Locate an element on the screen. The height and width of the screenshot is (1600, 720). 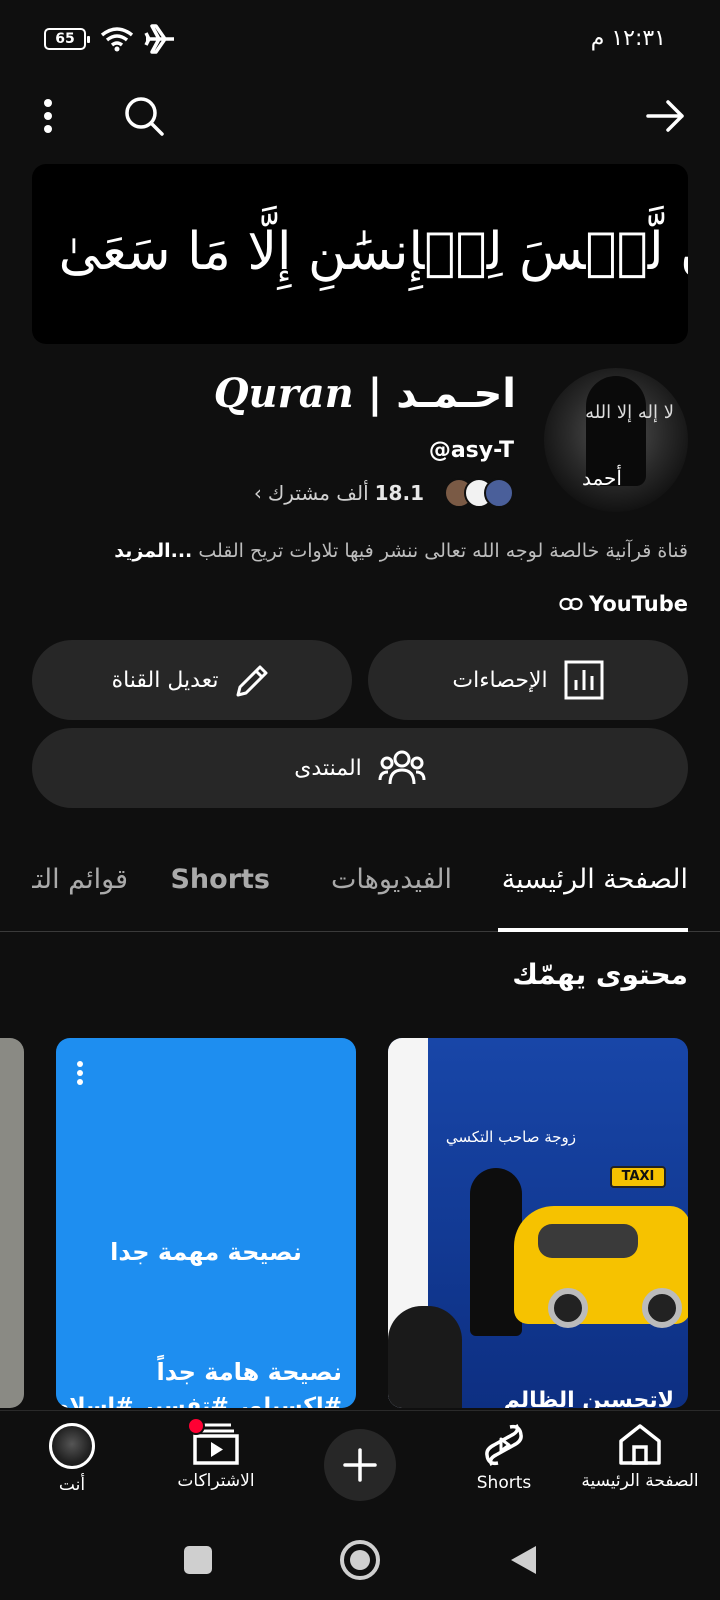
stats-button: الإحصاءات is located at coordinates (528, 680).